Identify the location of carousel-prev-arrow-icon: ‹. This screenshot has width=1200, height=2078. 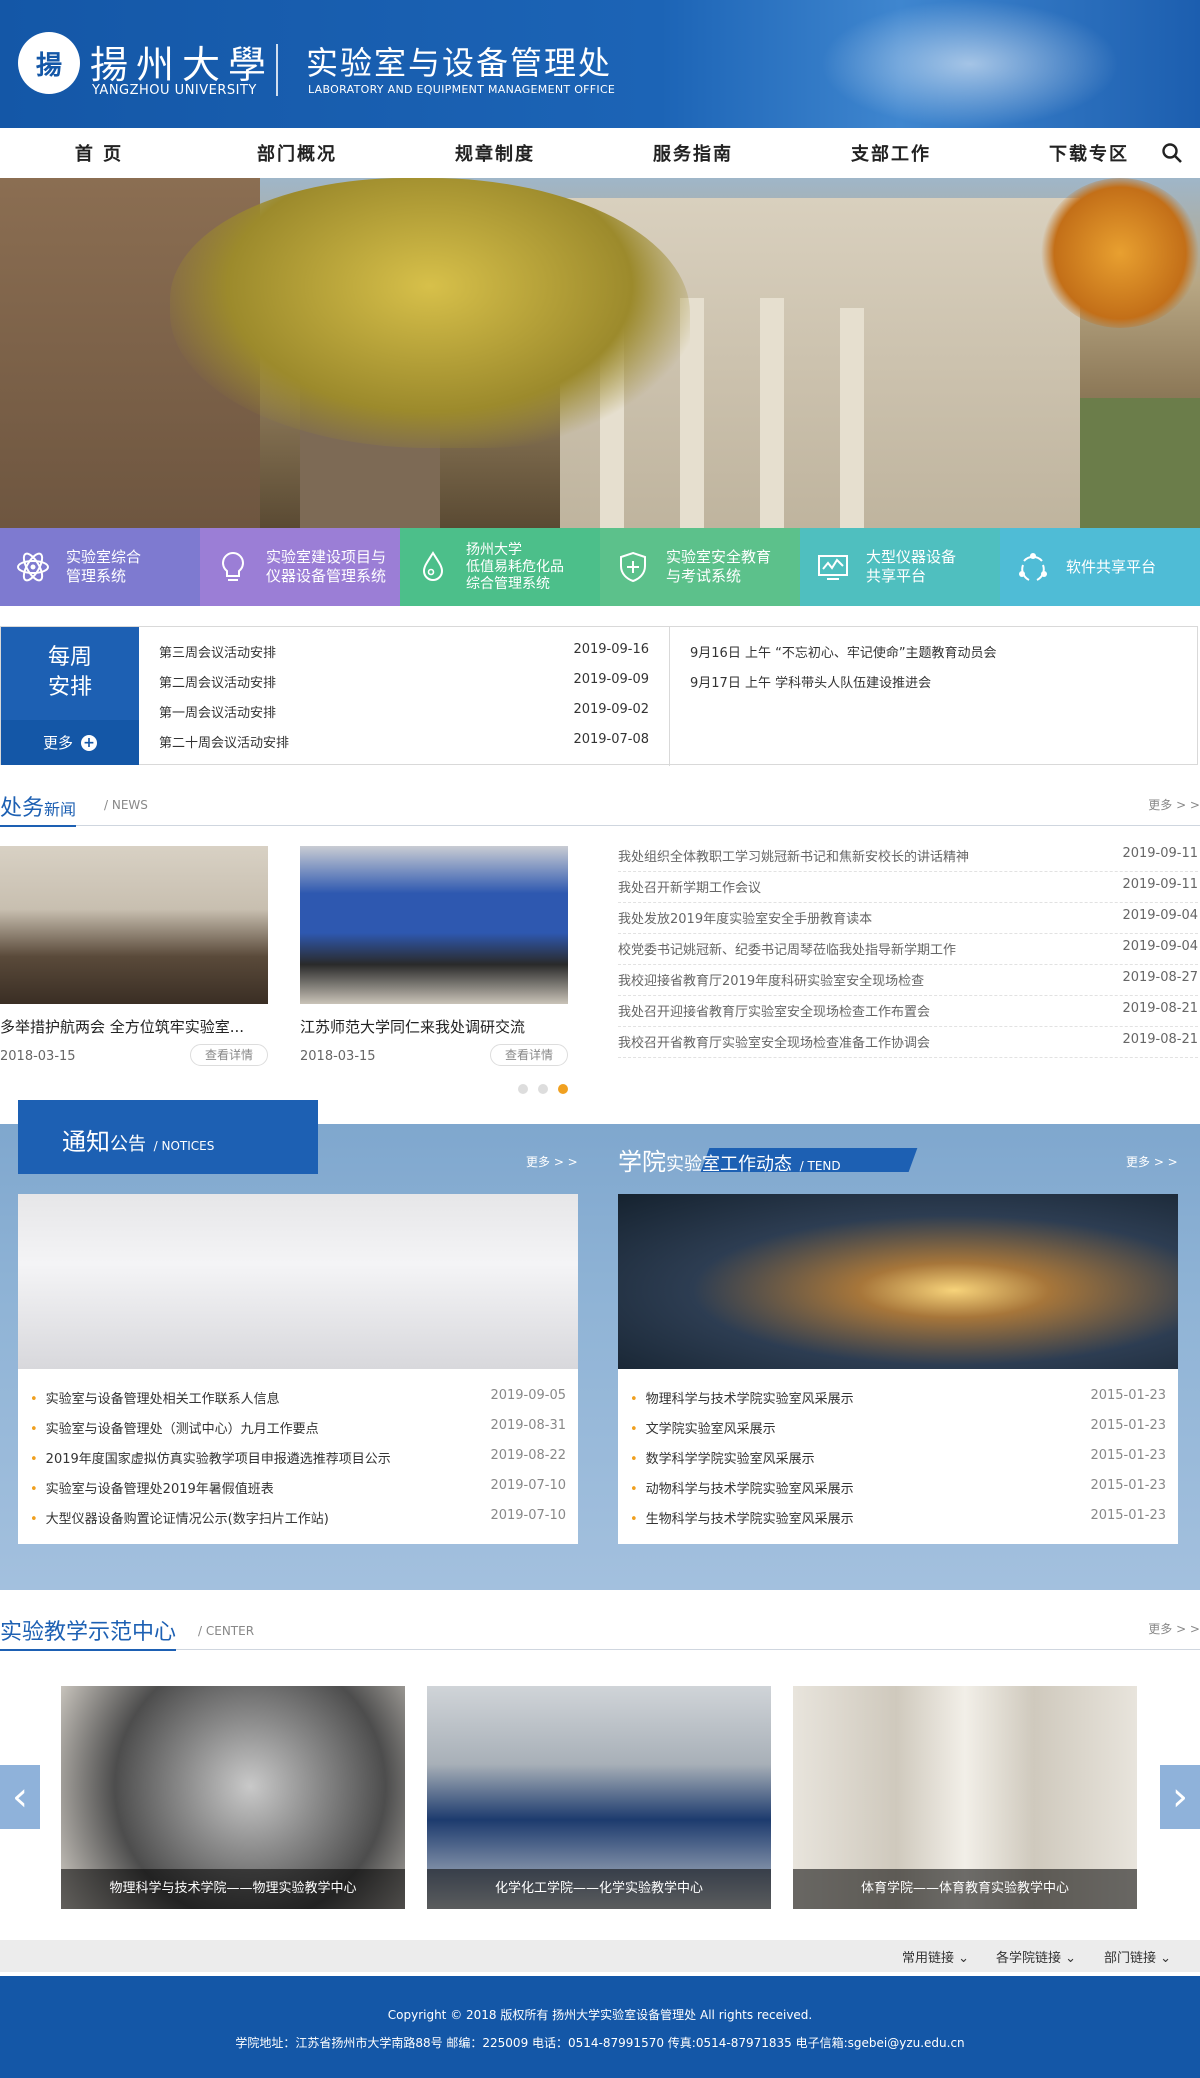
(20, 1797).